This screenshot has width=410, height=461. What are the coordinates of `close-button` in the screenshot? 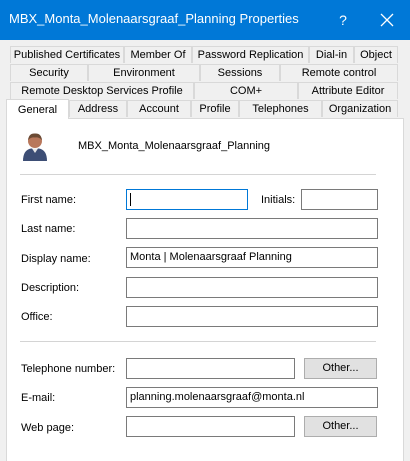 It's located at (387, 20).